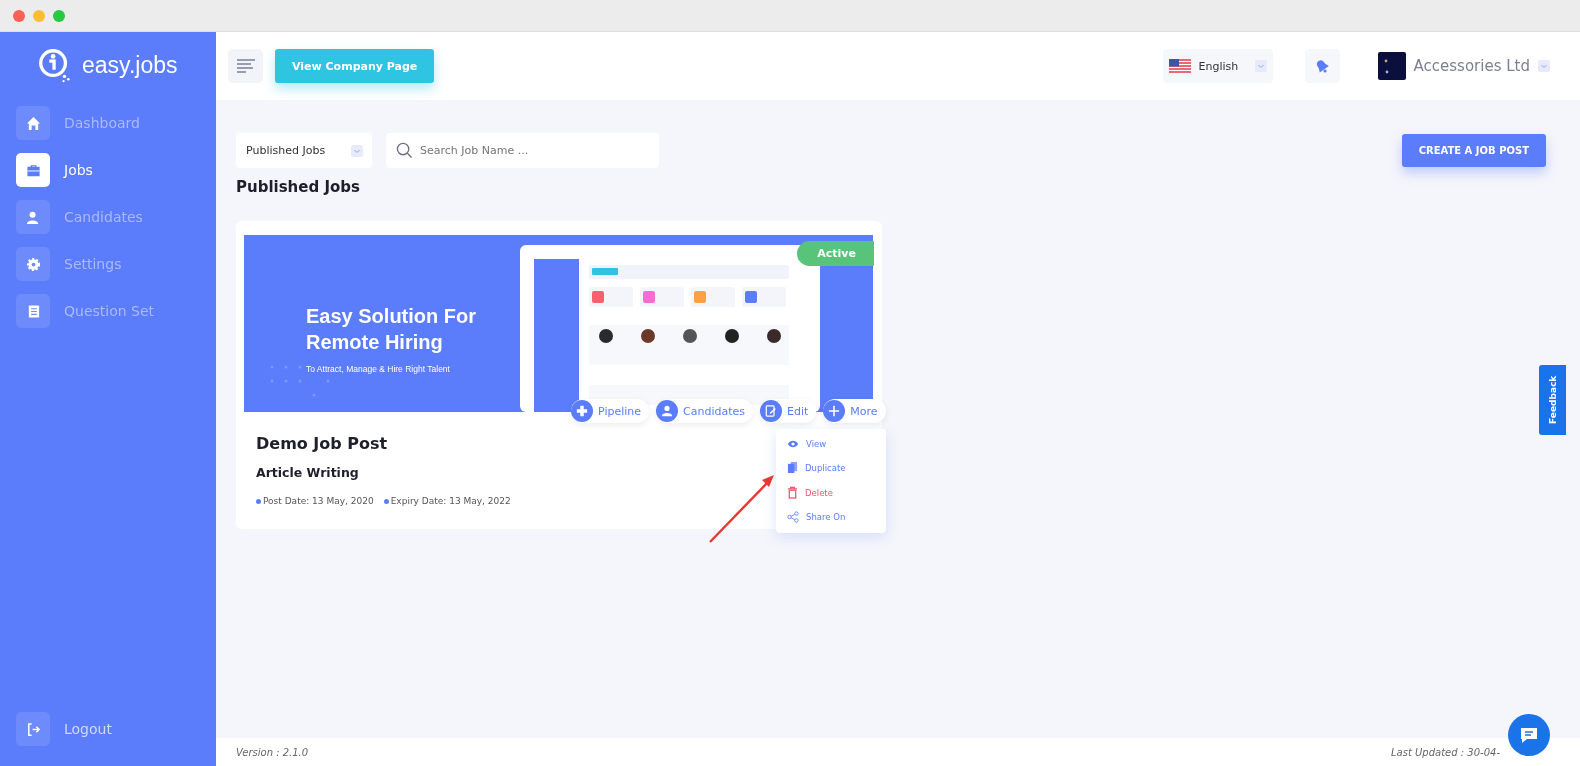  I want to click on menu-button, so click(245, 66).